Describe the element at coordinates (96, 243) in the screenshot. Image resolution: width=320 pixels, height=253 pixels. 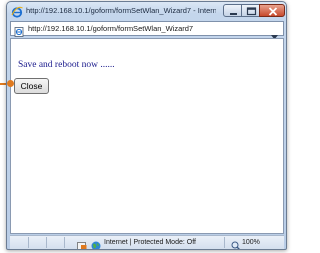
I see `globe-icon` at that location.